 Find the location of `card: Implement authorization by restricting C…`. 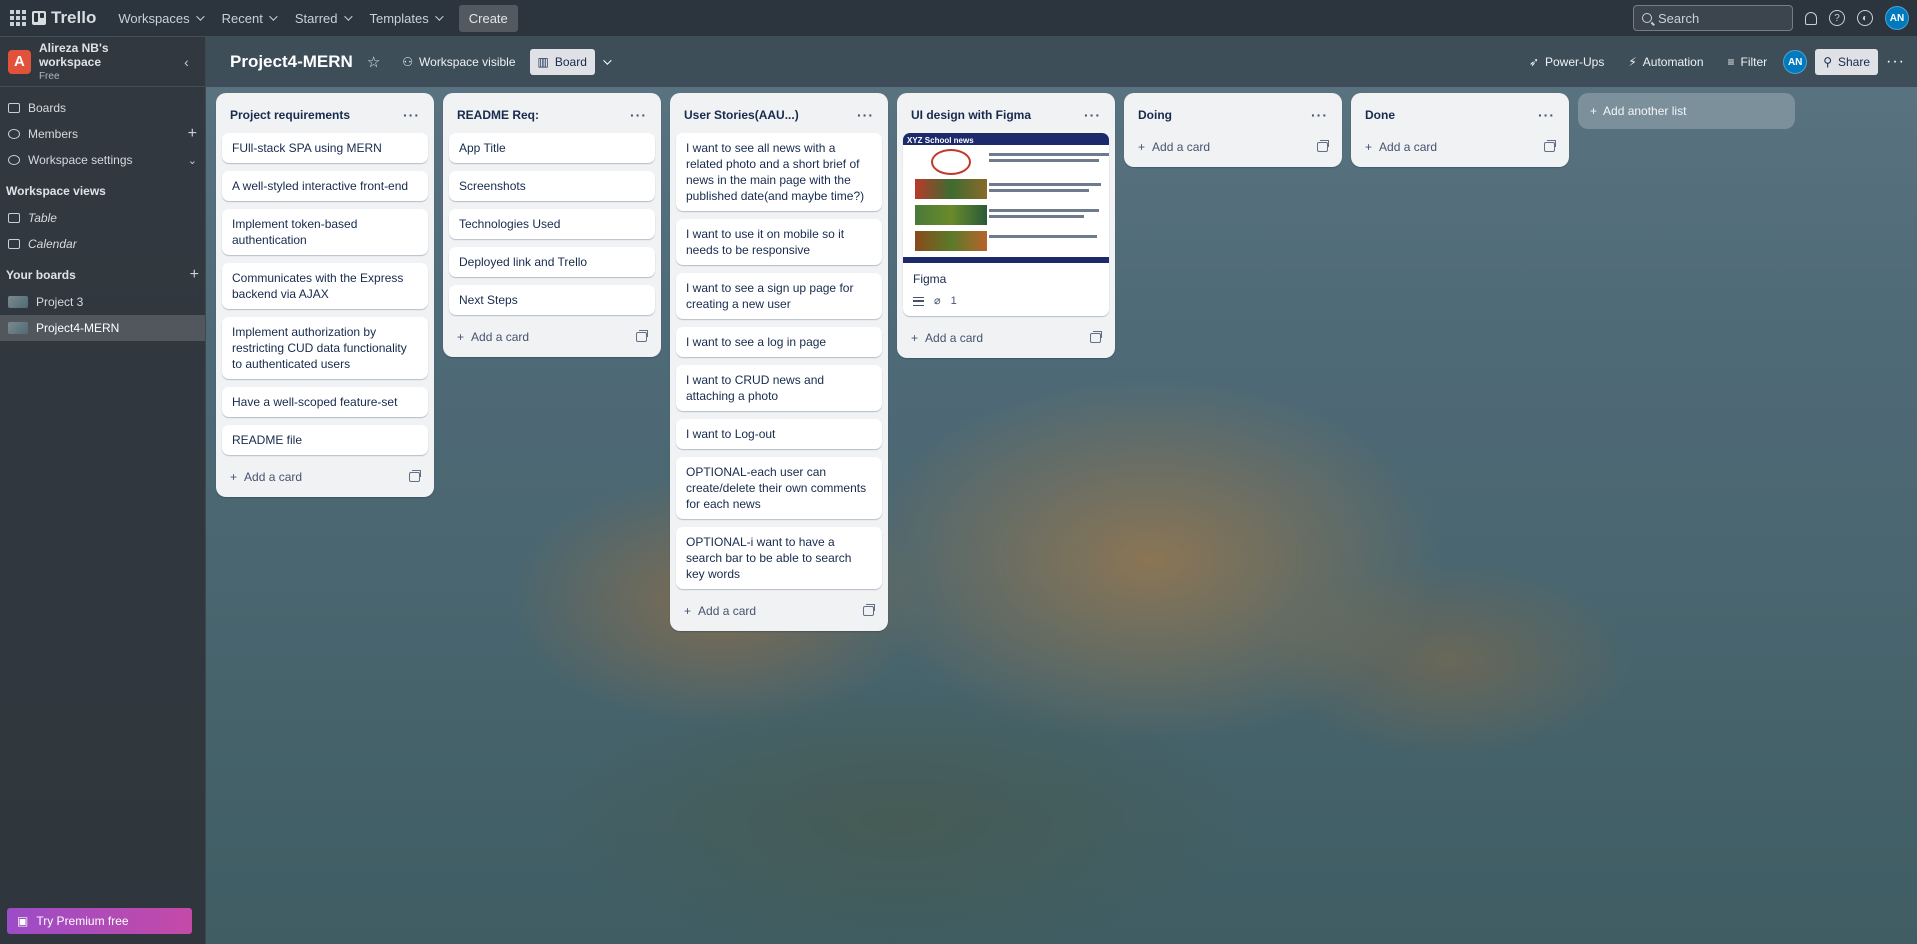

card: Implement authorization by restricting C… is located at coordinates (325, 348).